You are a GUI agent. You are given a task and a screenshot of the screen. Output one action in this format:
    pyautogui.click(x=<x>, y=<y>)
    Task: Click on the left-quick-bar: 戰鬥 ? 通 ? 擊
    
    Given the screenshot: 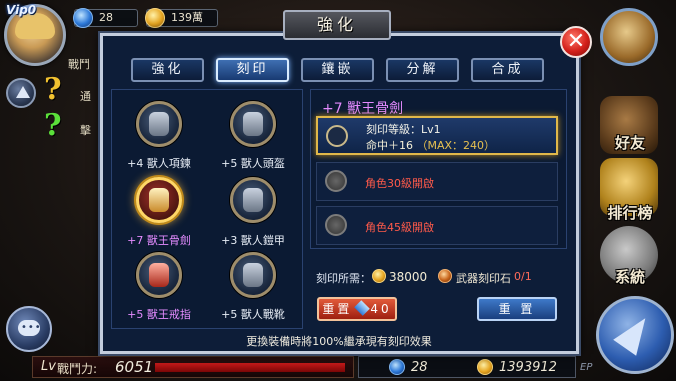 What is the action you would take?
    pyautogui.click(x=50, y=134)
    